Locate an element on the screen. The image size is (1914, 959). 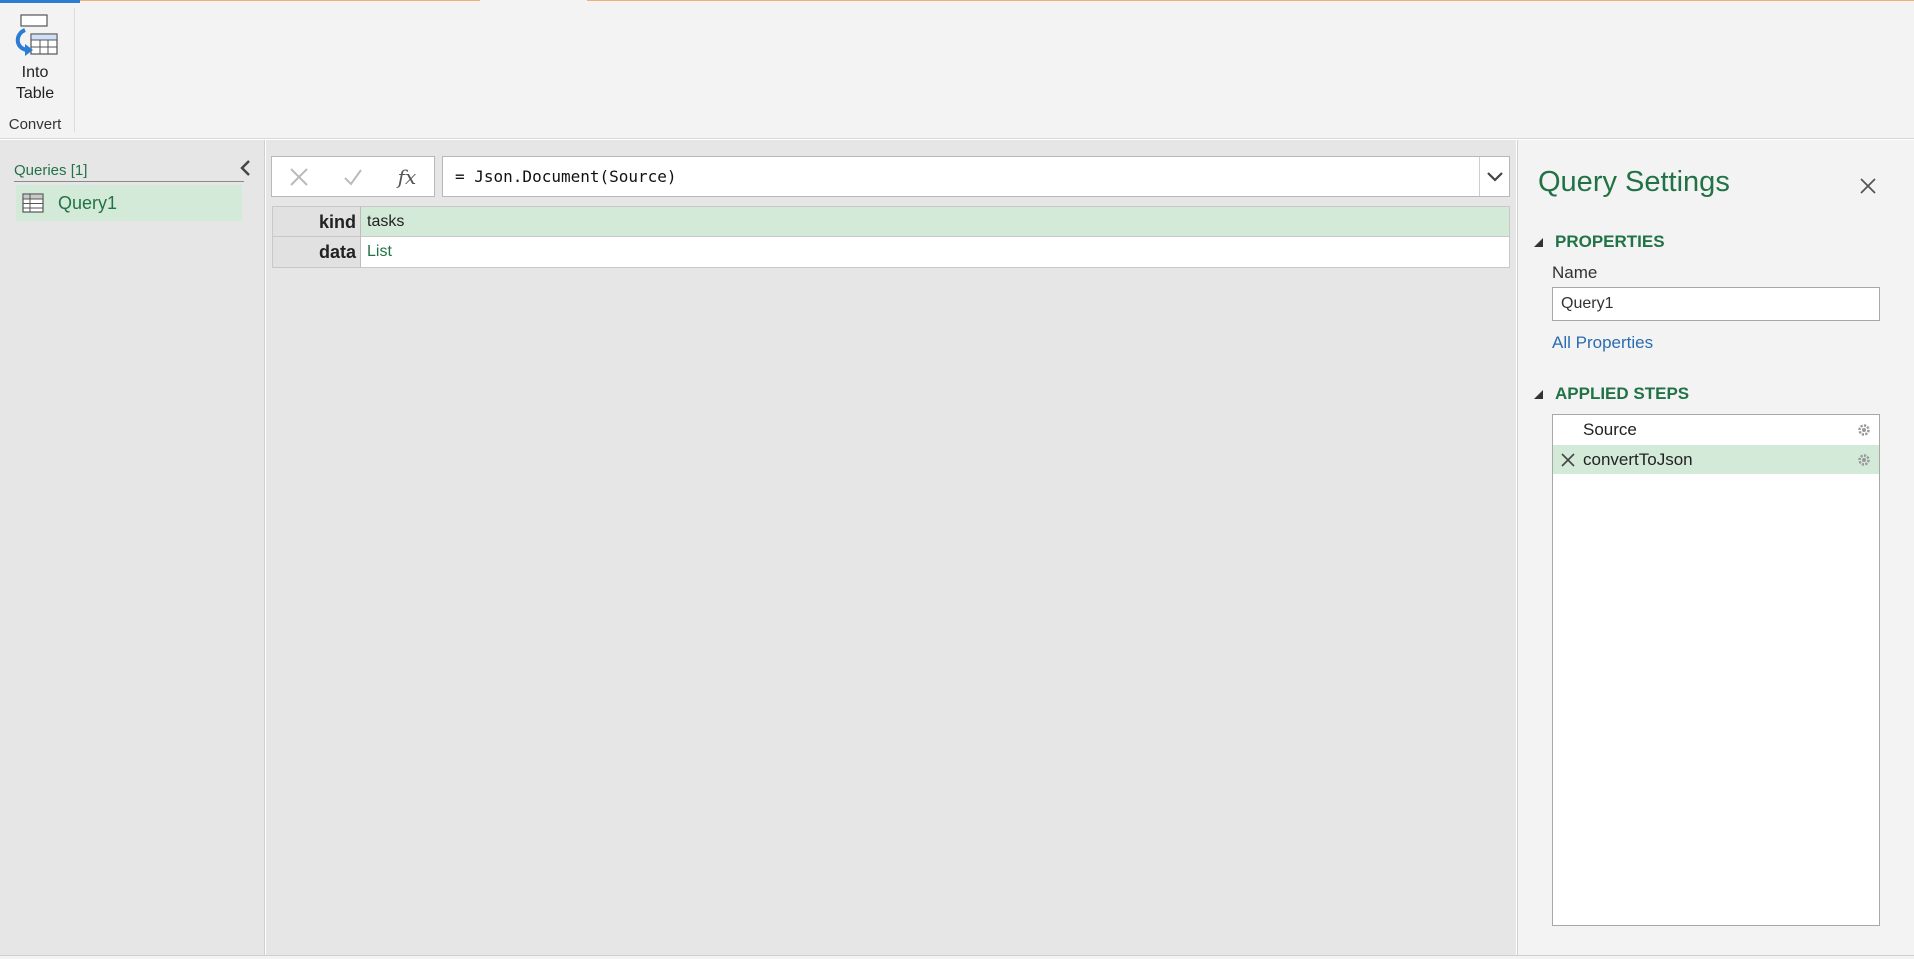
settings-title: Query Settings is located at coordinates (1634, 182).